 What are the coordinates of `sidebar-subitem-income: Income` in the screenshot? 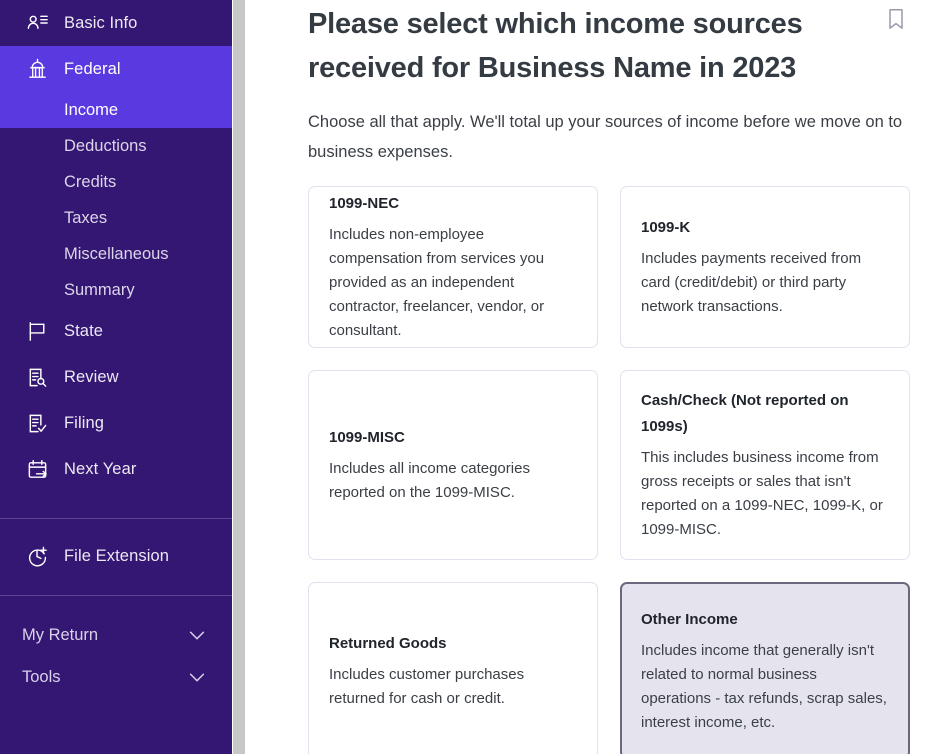 It's located at (116, 110).